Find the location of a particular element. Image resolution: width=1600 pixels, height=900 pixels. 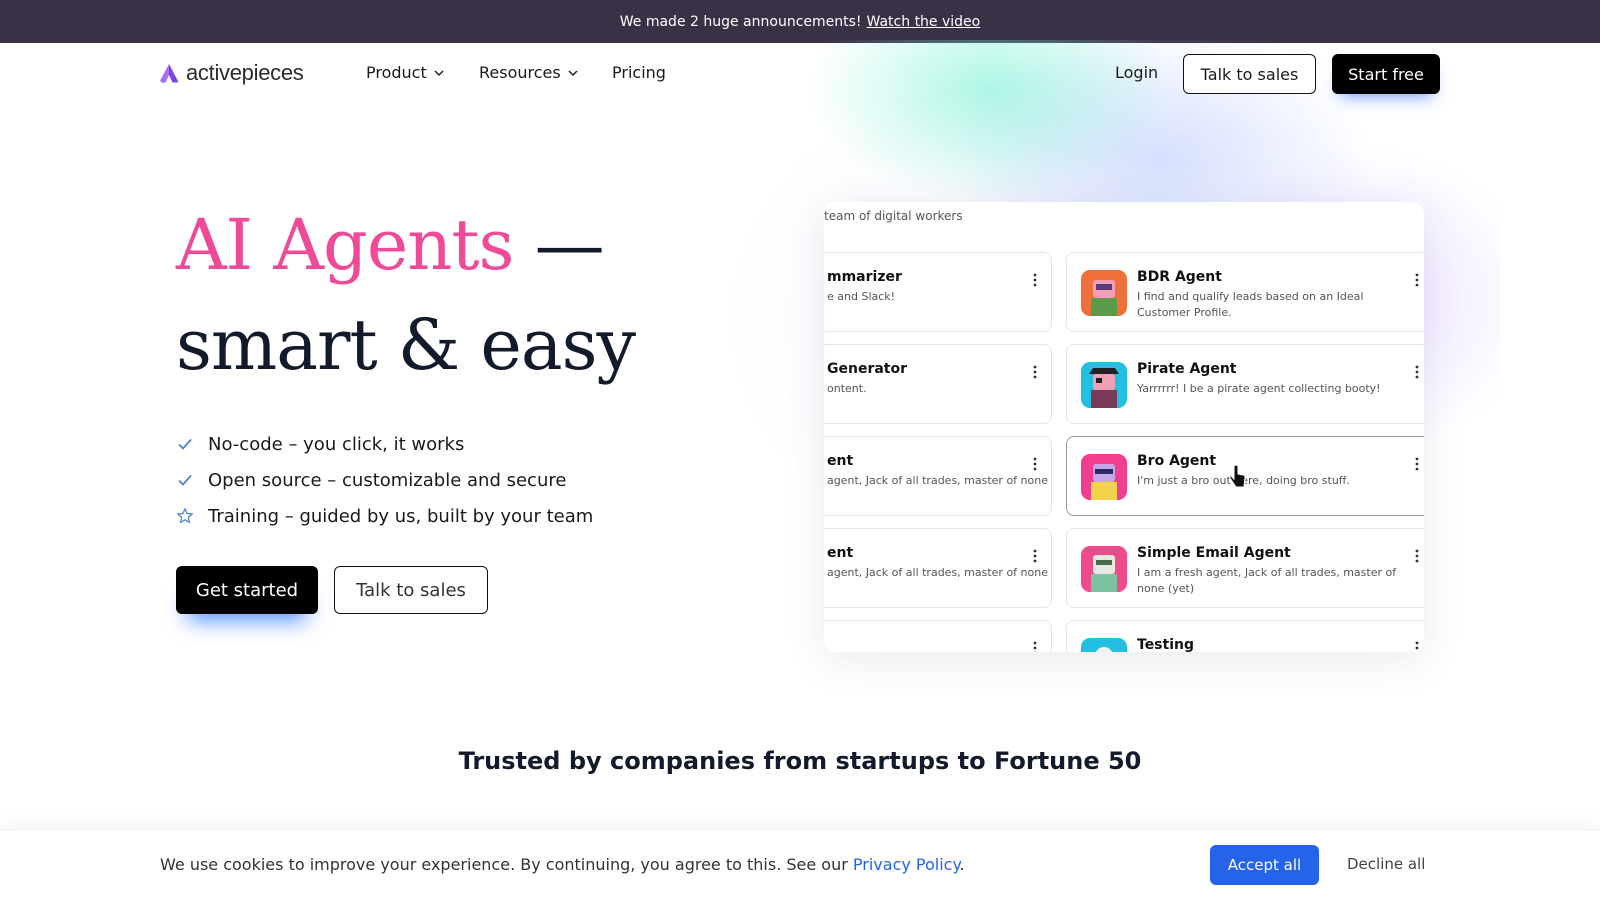

hero-title-line2: smart & easy is located at coordinates (406, 345).